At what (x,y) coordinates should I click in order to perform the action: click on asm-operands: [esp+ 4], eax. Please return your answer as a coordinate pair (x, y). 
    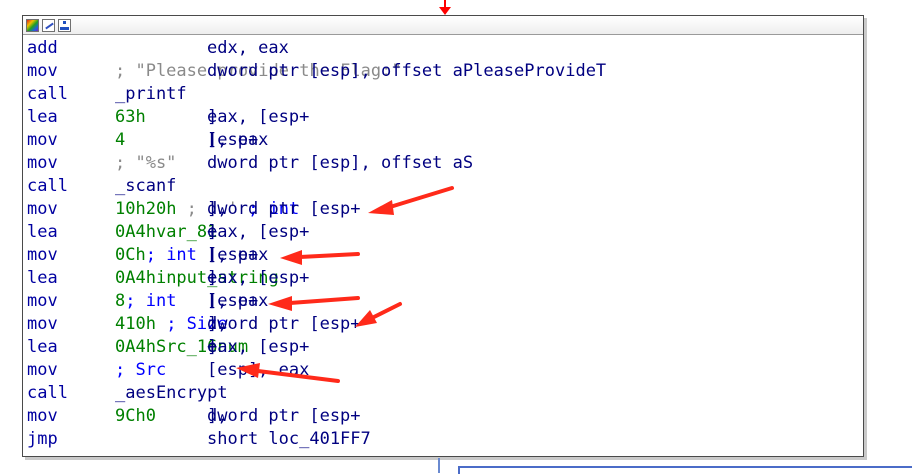
    Looking at the image, I should click on (191, 140).